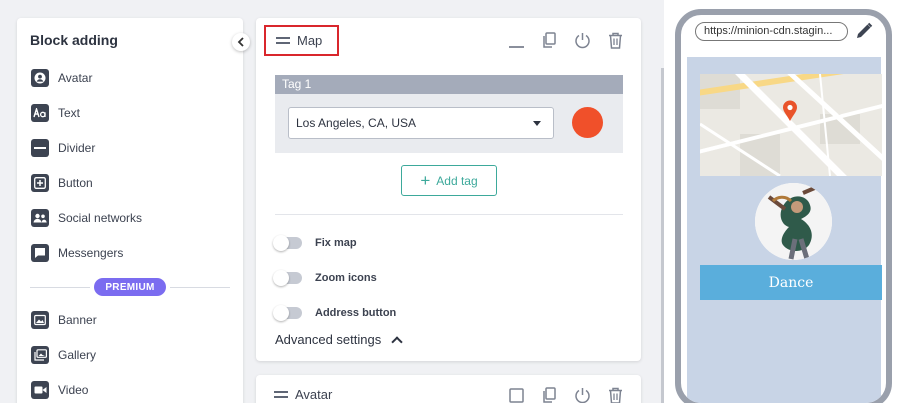 The image size is (900, 403). What do you see at coordinates (40, 183) in the screenshot?
I see `button-icon` at bounding box center [40, 183].